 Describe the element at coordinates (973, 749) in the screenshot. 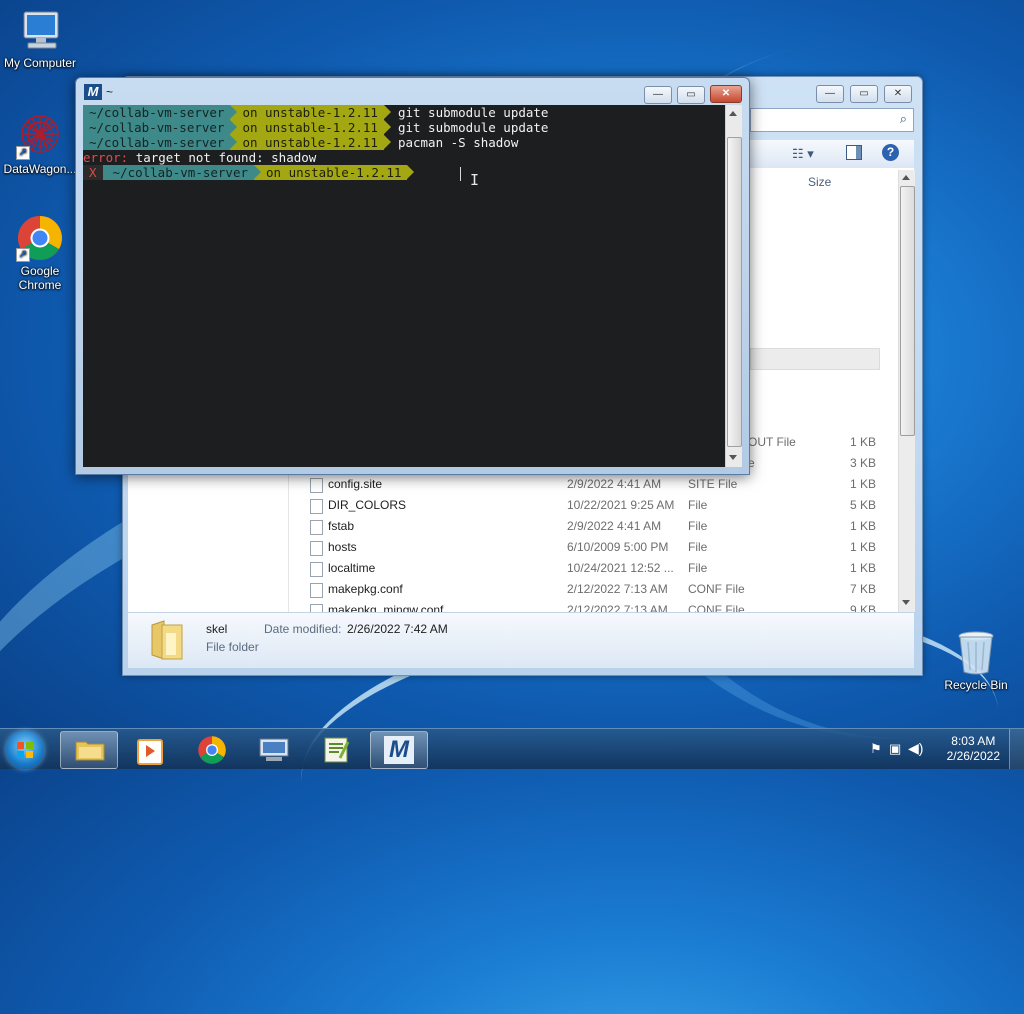

I see `clock: 8:03 AM 2/26/2022` at that location.